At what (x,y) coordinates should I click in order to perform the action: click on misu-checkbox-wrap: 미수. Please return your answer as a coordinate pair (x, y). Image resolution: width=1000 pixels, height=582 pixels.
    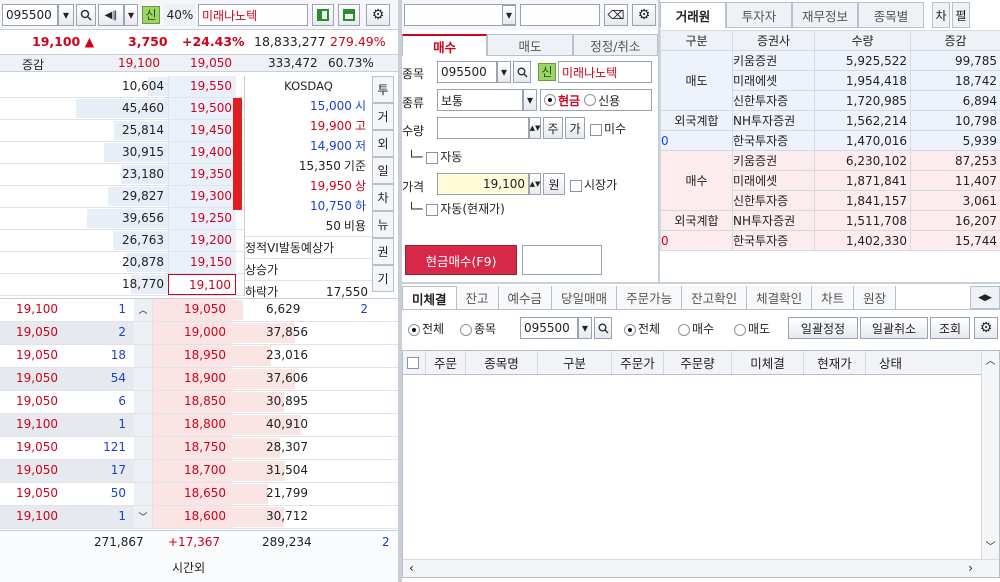
    Looking at the image, I should click on (608, 128).